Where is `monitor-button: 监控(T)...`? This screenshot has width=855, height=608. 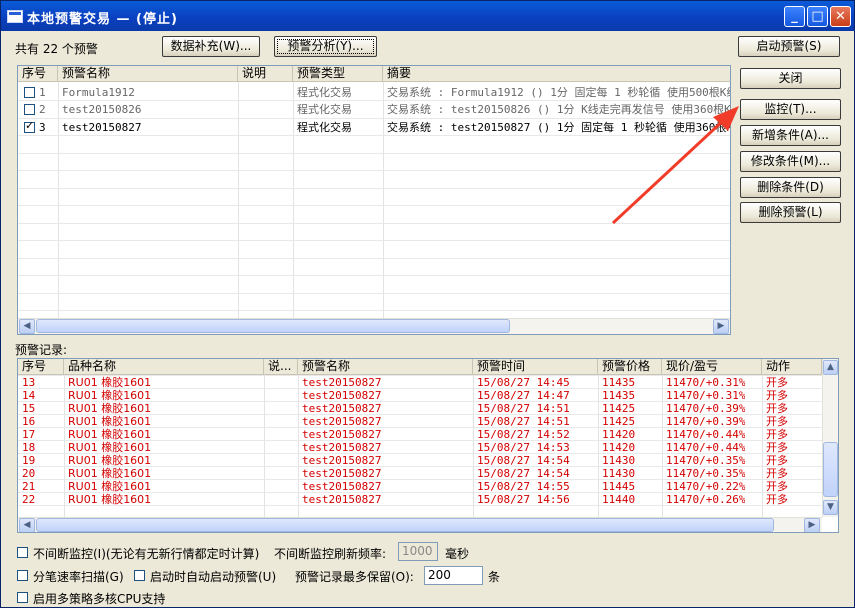 monitor-button: 监控(T)... is located at coordinates (790, 109).